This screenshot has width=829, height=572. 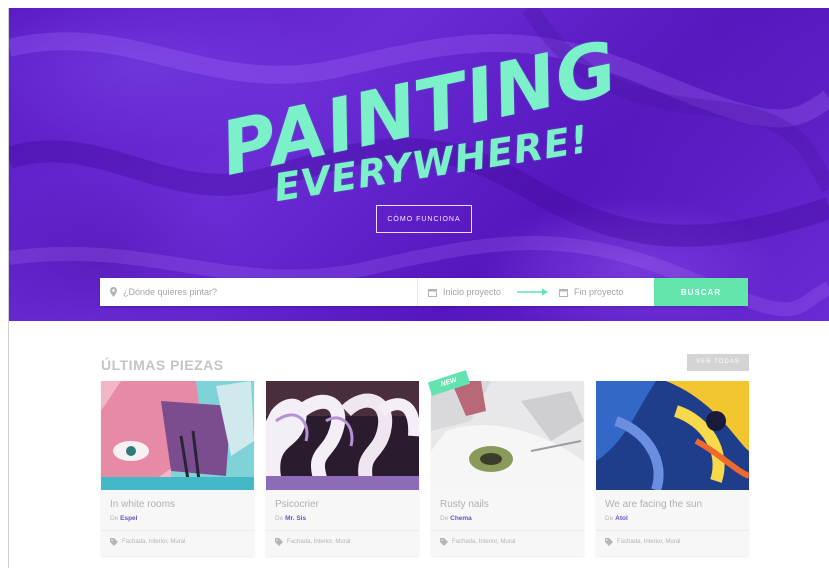 I want to click on piece-artist: De Atol, so click(x=616, y=518).